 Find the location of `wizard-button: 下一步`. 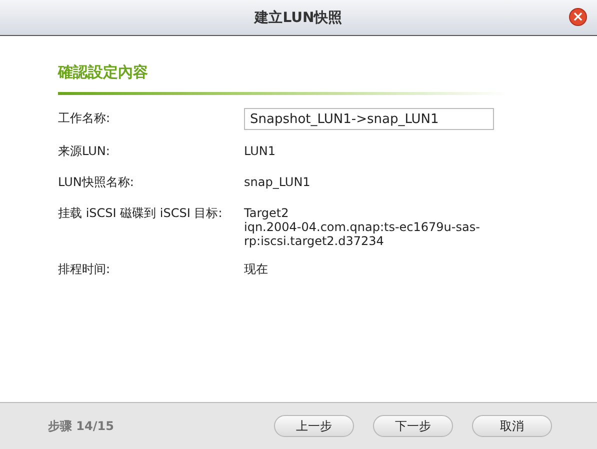

wizard-button: 下一步 is located at coordinates (413, 426).